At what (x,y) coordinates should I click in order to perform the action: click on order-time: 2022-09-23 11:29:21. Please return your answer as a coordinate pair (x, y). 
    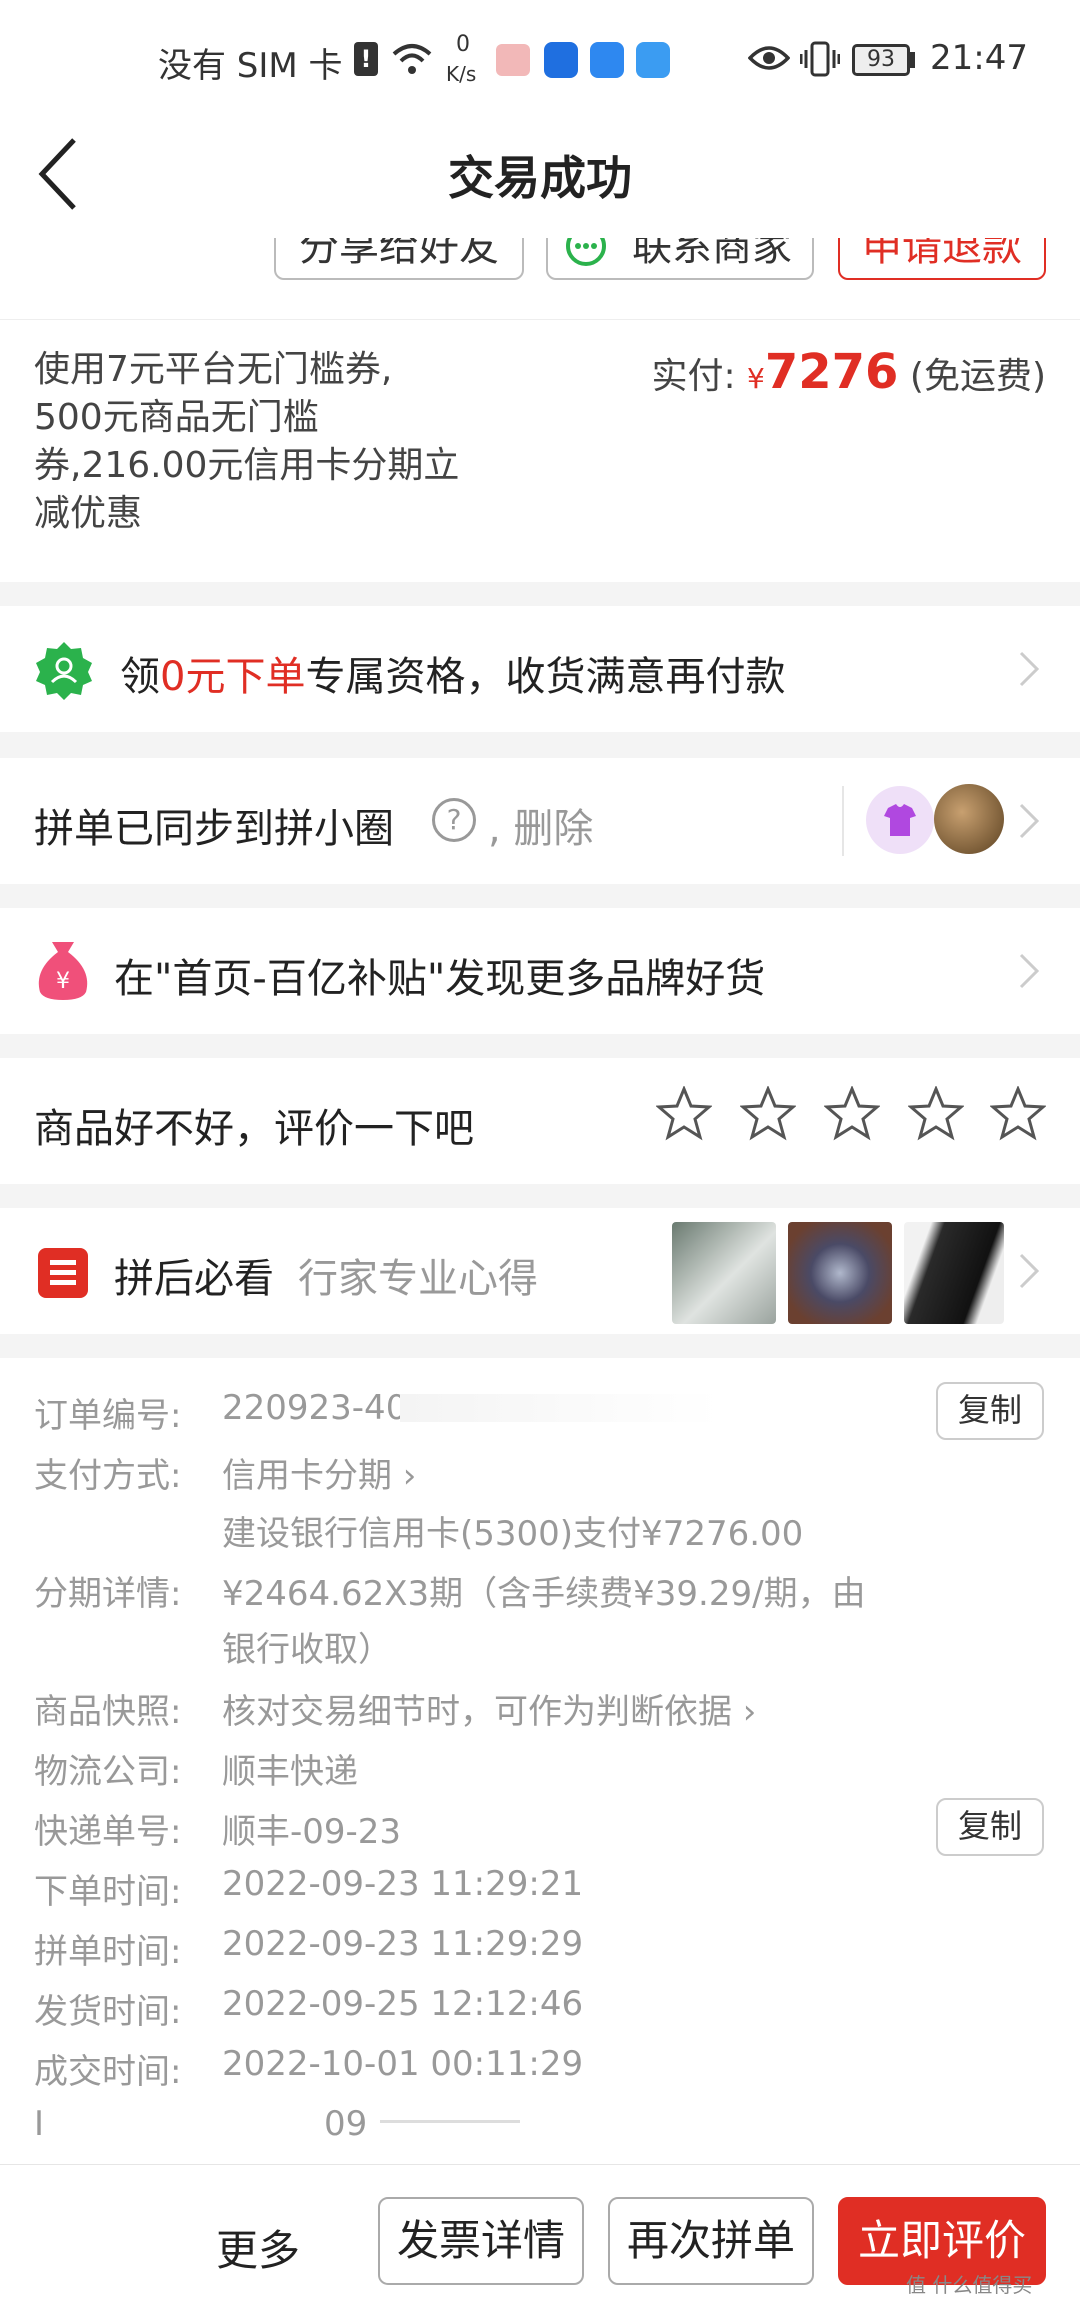
    Looking at the image, I should click on (403, 1884).